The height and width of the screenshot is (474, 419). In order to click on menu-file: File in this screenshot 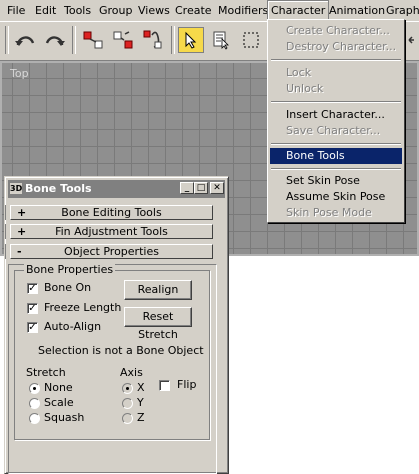, I will do `click(16, 10)`.